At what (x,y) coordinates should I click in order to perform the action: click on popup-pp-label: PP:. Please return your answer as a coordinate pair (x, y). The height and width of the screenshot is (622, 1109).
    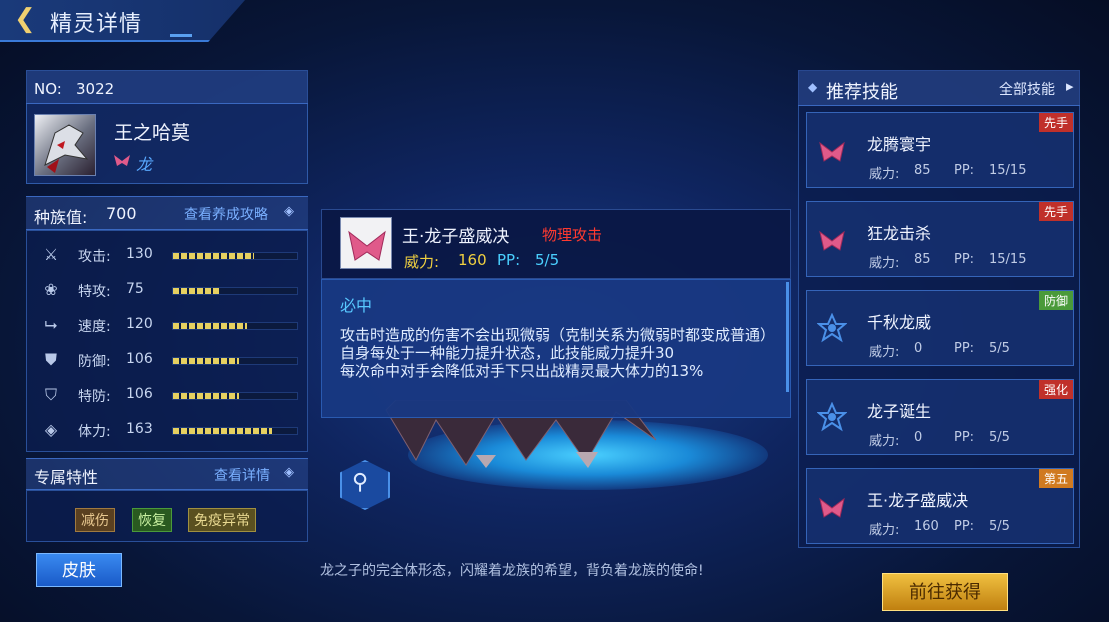
    Looking at the image, I should click on (509, 260).